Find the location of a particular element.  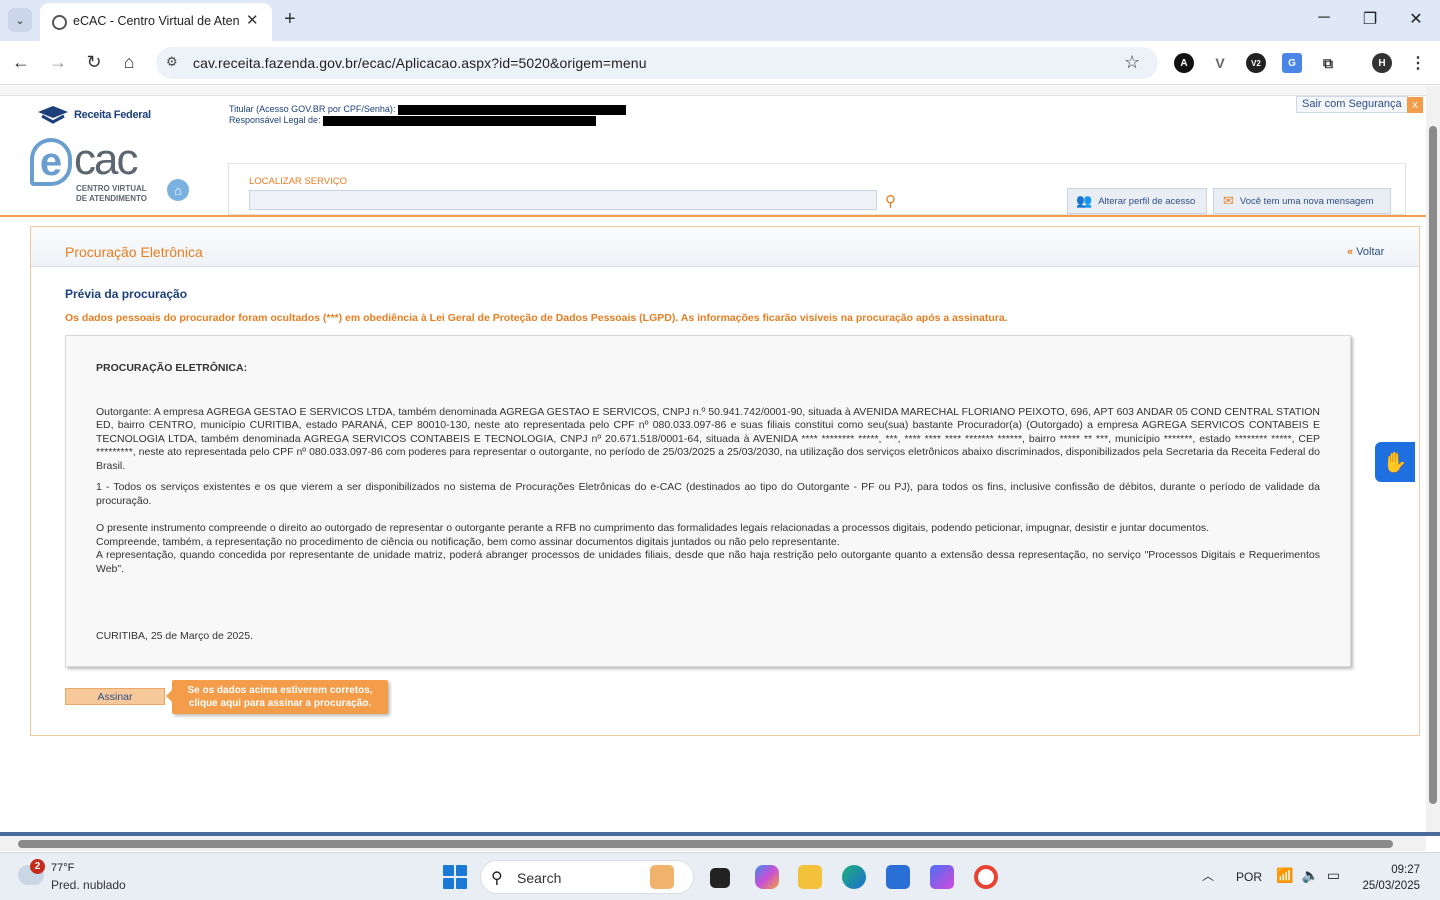

browser-tab: eCAC - Centro Virtual de Atendimento ✕ is located at coordinates (156, 22).